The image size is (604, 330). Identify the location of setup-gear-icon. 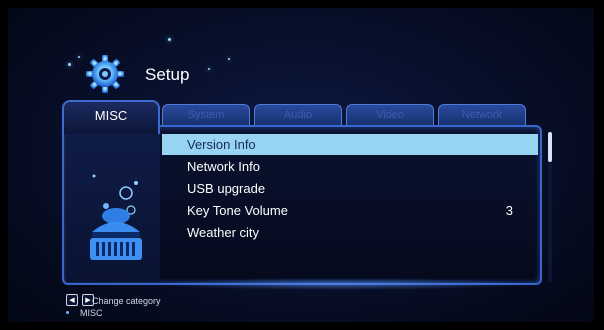
(105, 74).